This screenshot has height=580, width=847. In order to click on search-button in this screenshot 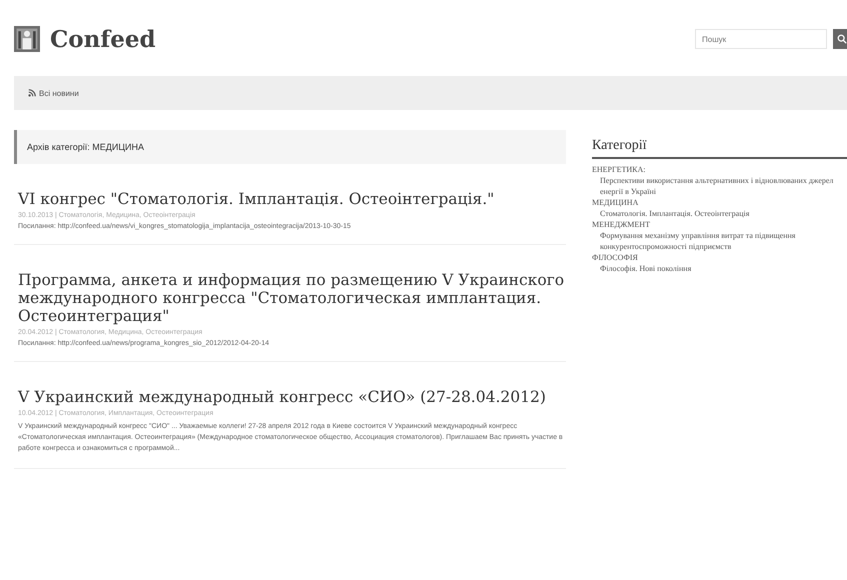, I will do `click(840, 39)`.